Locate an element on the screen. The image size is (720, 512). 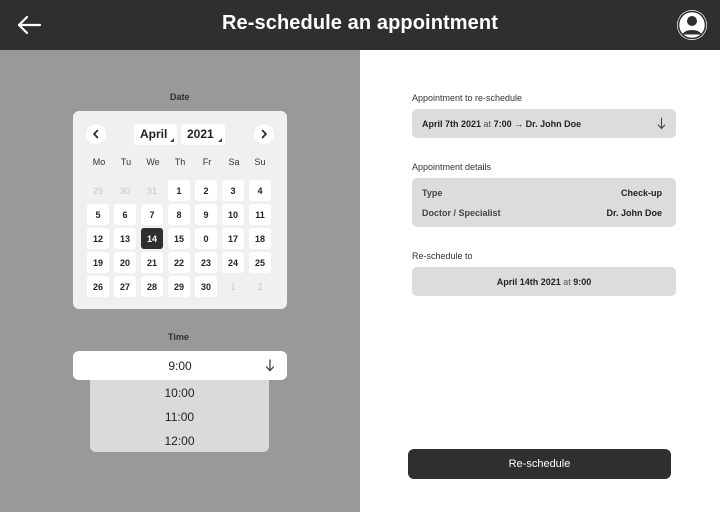
calendar-day: 11 is located at coordinates (260, 214).